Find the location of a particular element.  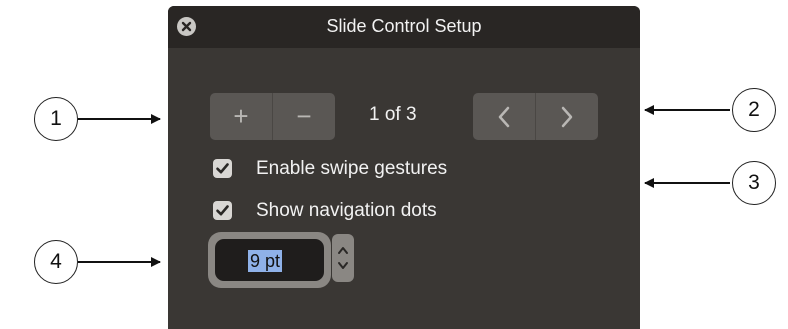

callout-1: 1 is located at coordinates (56, 119).